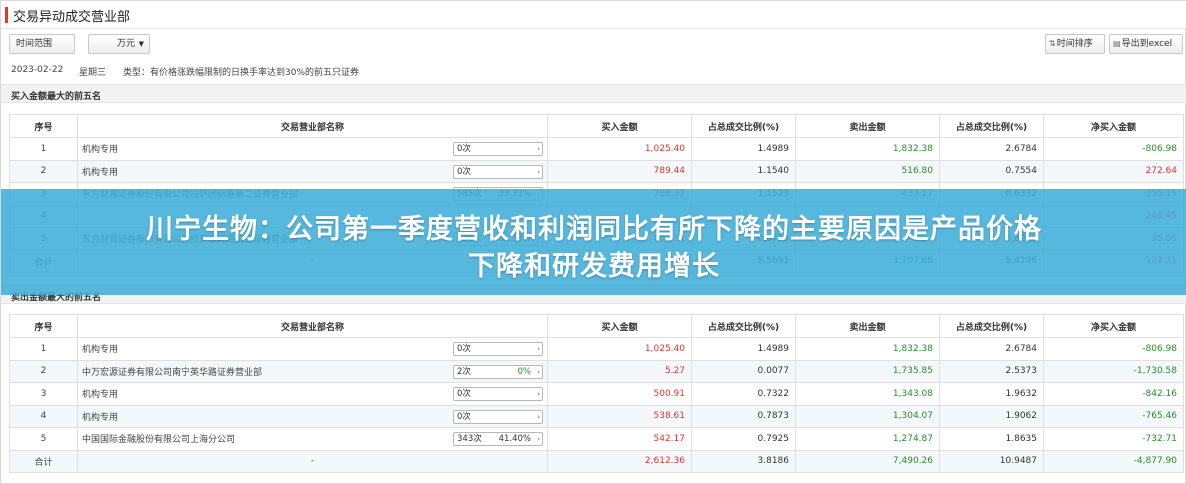  What do you see at coordinates (991, 461) in the screenshot?
I see `total-sell-ratio: 10.9487` at bounding box center [991, 461].